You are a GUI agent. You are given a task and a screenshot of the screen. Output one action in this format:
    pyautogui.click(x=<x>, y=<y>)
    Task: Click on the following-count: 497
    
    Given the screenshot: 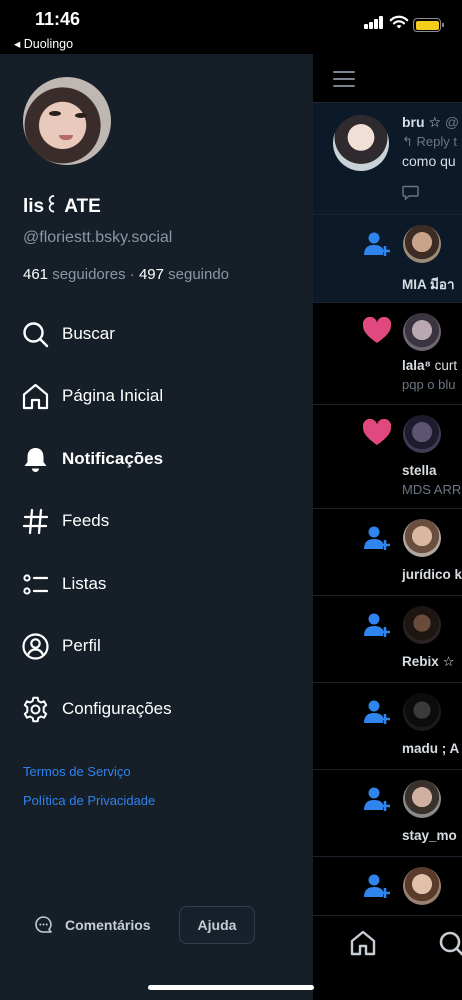 What is the action you would take?
    pyautogui.click(x=151, y=274)
    